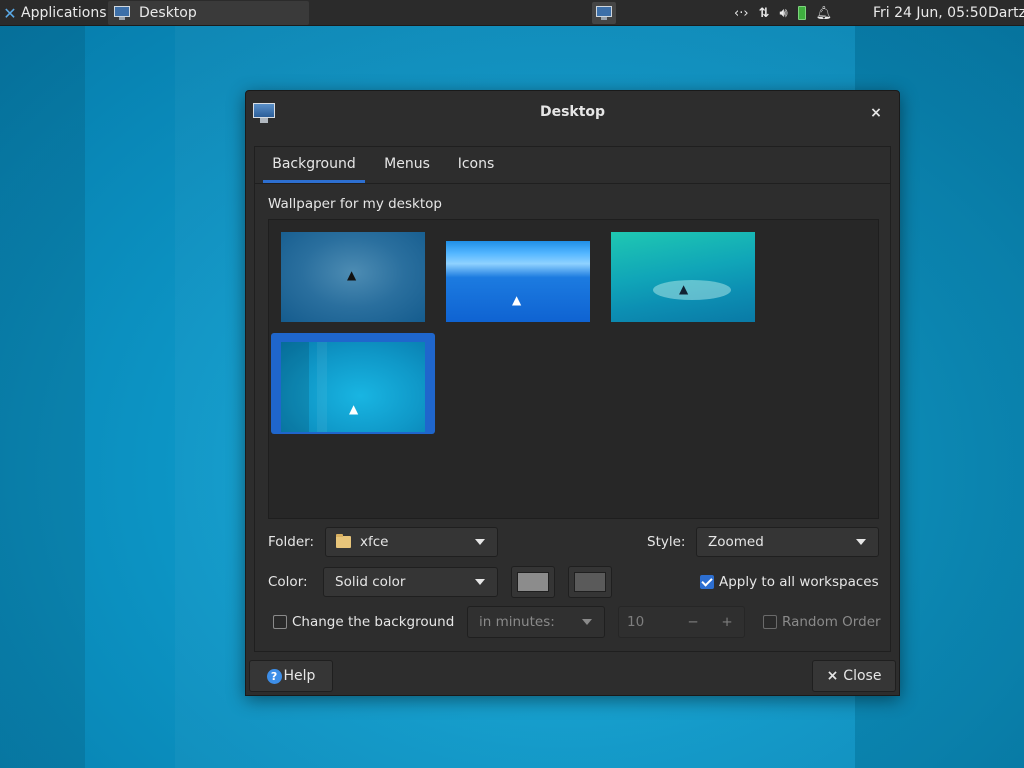 This screenshot has width=1024, height=768. I want to click on selected-wallpaper-highlight: ▲, so click(353, 383).